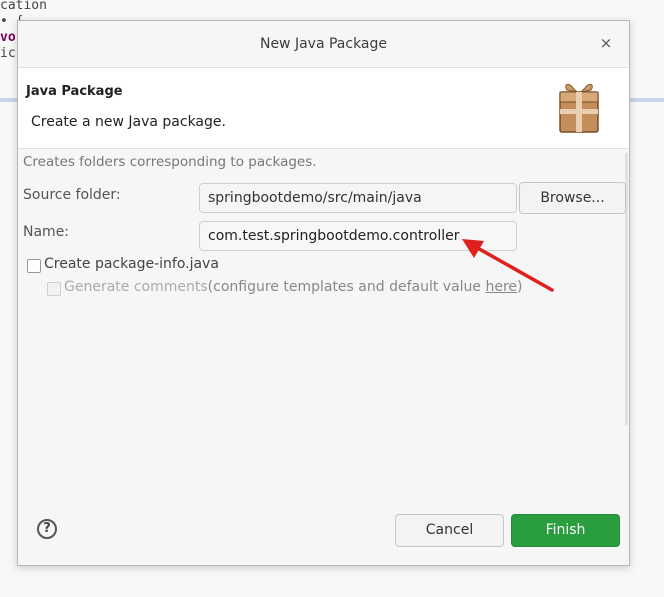  I want to click on configure-templates-text: (configure templates and default value, so click(346, 287).